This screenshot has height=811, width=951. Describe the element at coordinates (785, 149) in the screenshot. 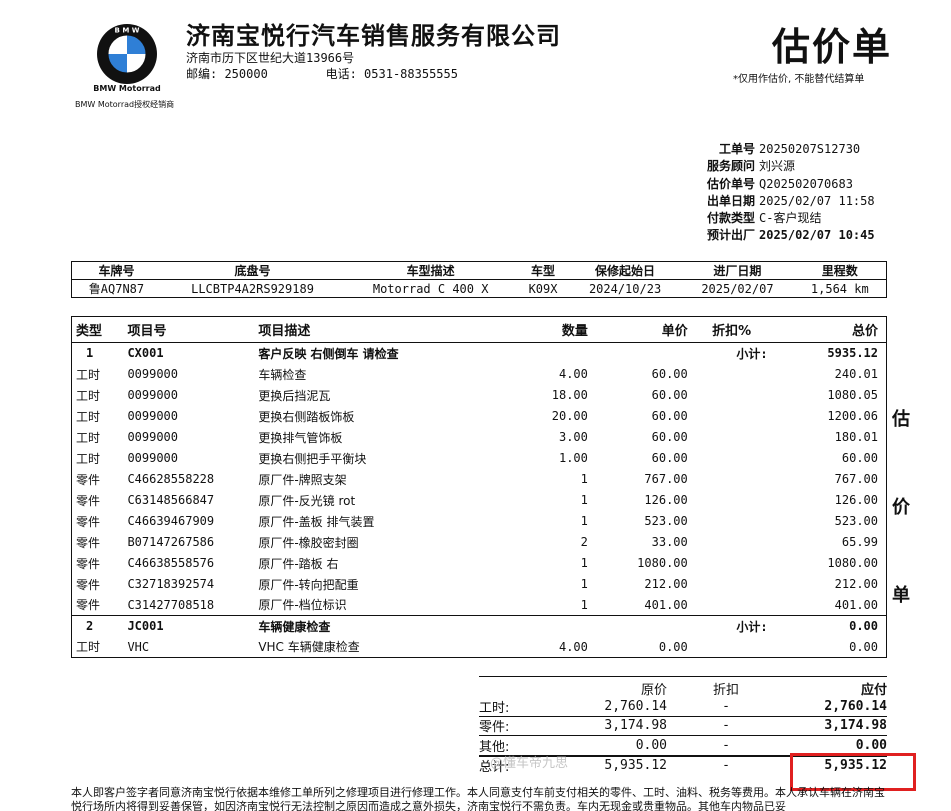

I see `meta-row: 工单号 20250207S12730` at that location.